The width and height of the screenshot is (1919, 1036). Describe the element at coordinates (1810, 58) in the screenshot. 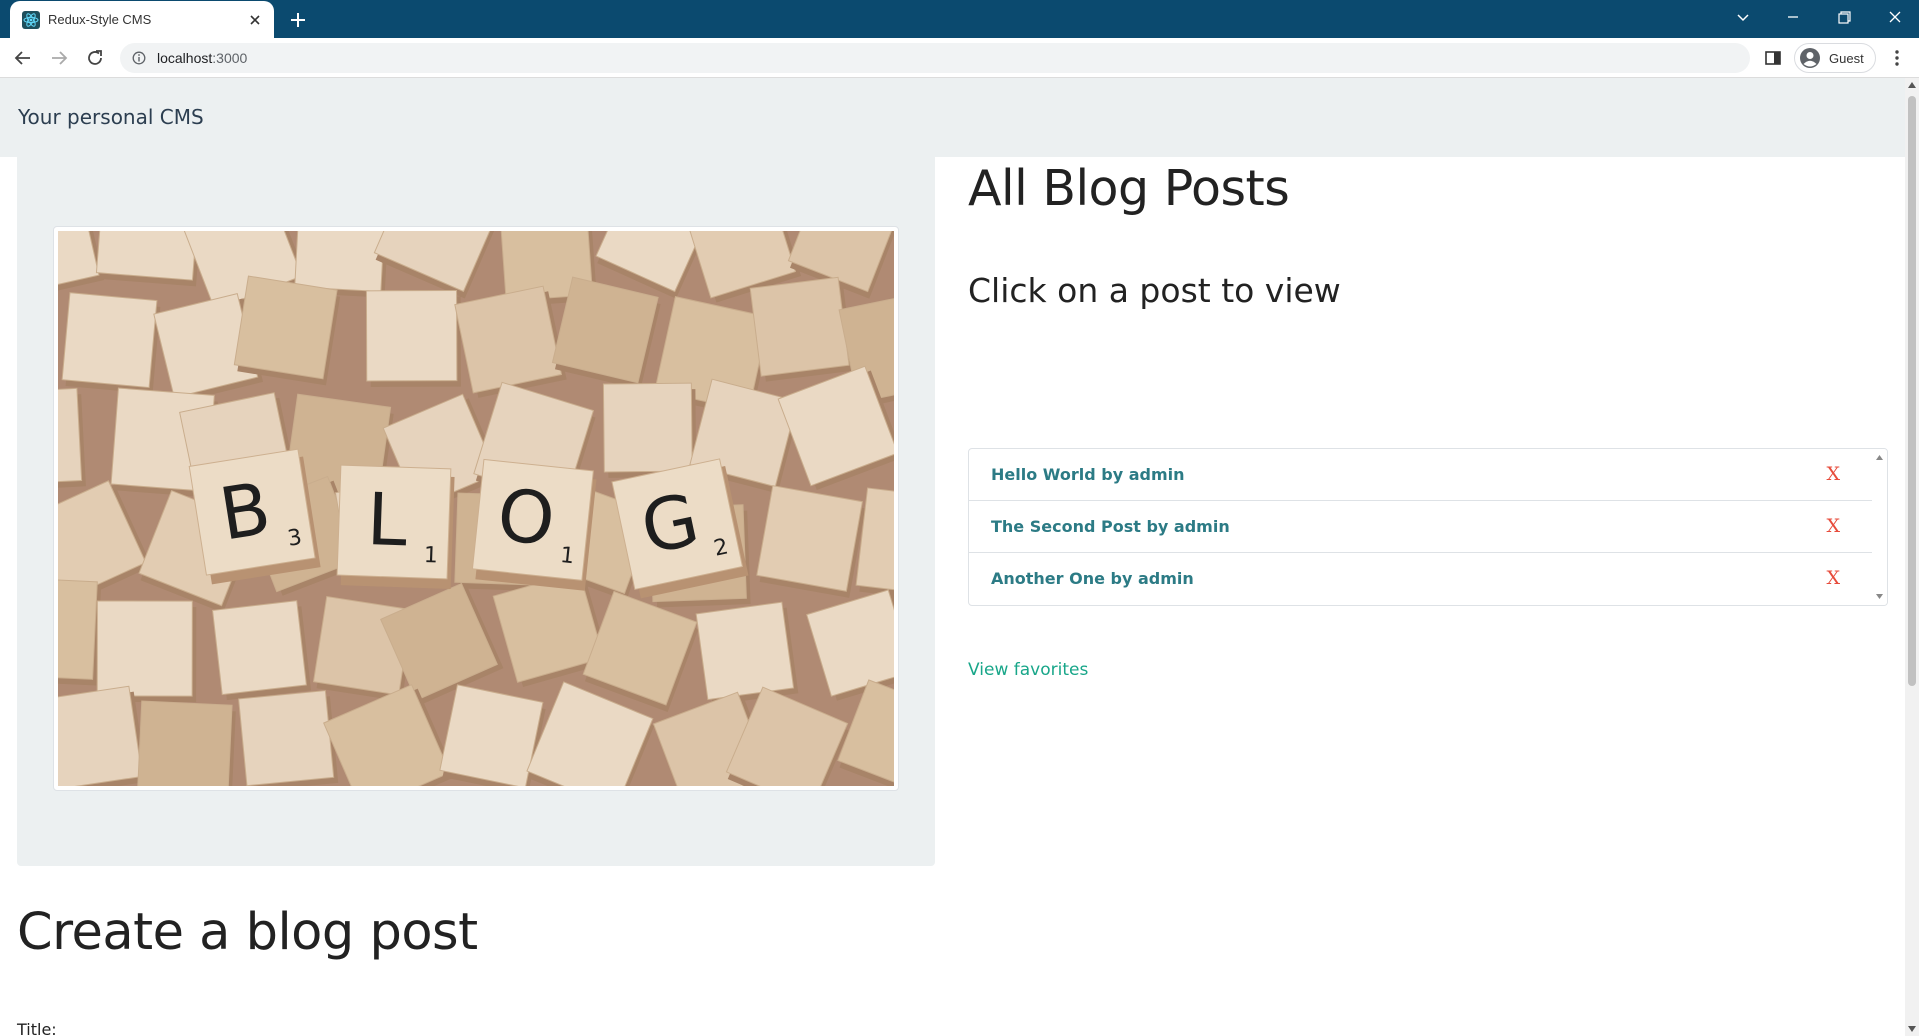

I see `avatar-icon` at that location.